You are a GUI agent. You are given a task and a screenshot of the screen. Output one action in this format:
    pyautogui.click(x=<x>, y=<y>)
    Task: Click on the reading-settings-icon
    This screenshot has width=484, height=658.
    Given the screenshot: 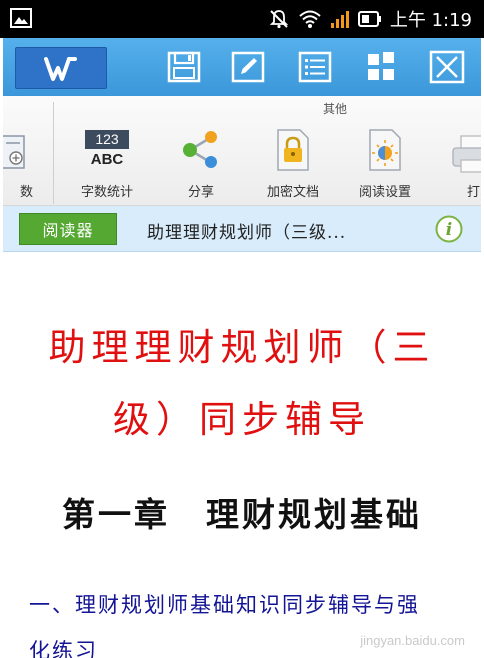 What is the action you would take?
    pyautogui.click(x=385, y=150)
    